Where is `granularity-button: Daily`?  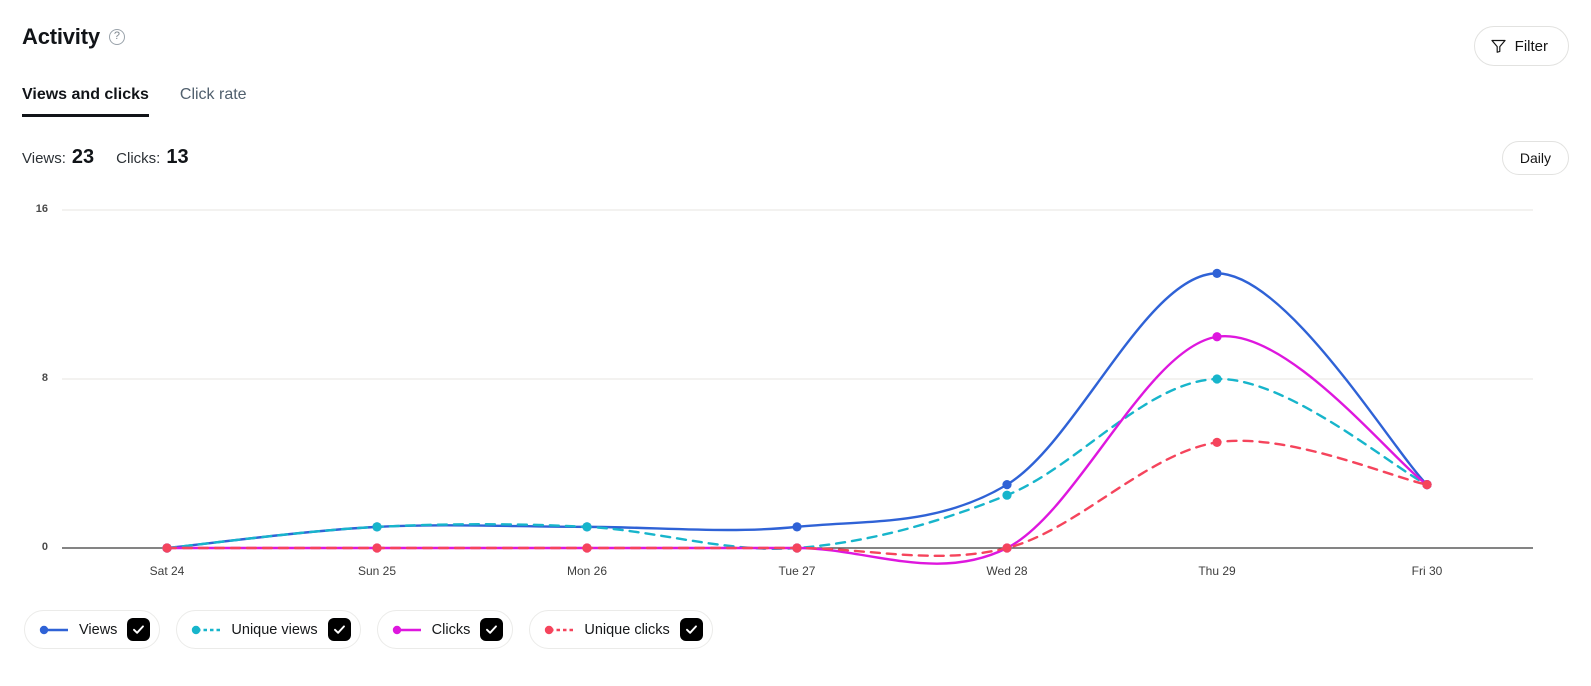 granularity-button: Daily is located at coordinates (1535, 158).